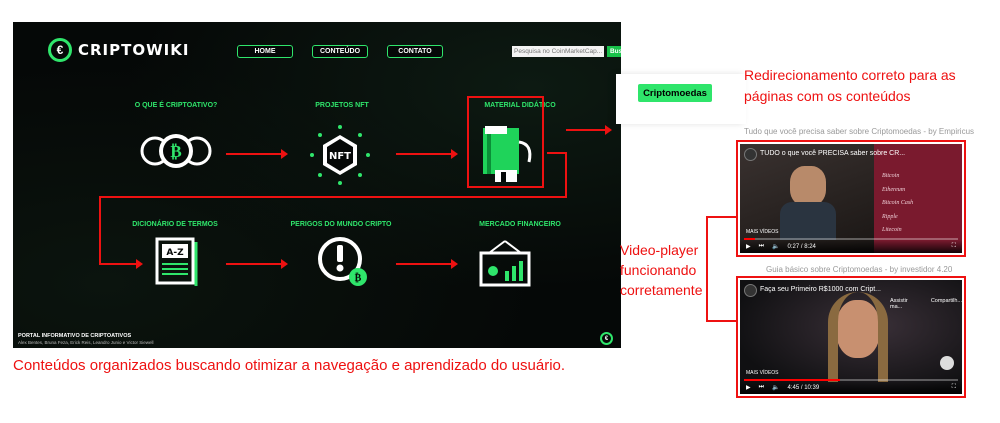 The height and width of the screenshot is (423, 1000). I want to click on logo: € CRIPTOWIKI, so click(118, 50).